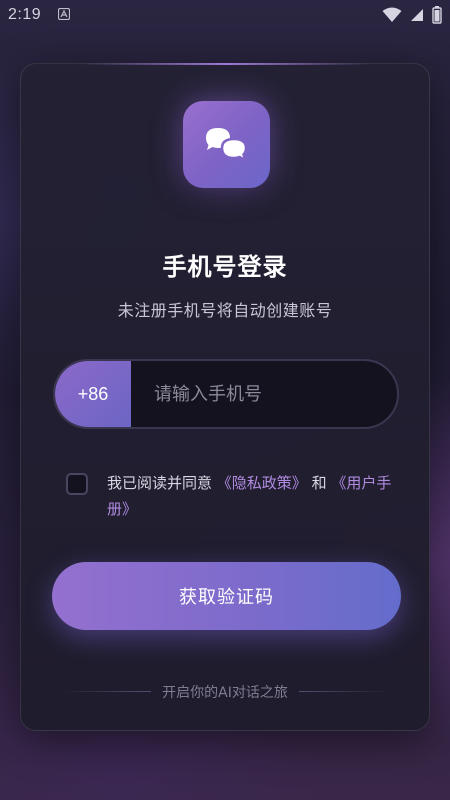  I want to click on page-subtitle: 未注册手机号将自动创建账号, so click(225, 310).